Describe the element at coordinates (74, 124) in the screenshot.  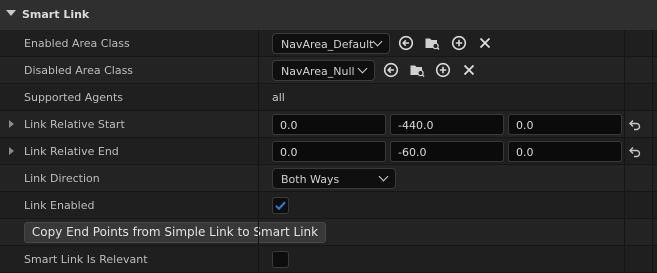
I see `property-label: Link Relative Start` at that location.